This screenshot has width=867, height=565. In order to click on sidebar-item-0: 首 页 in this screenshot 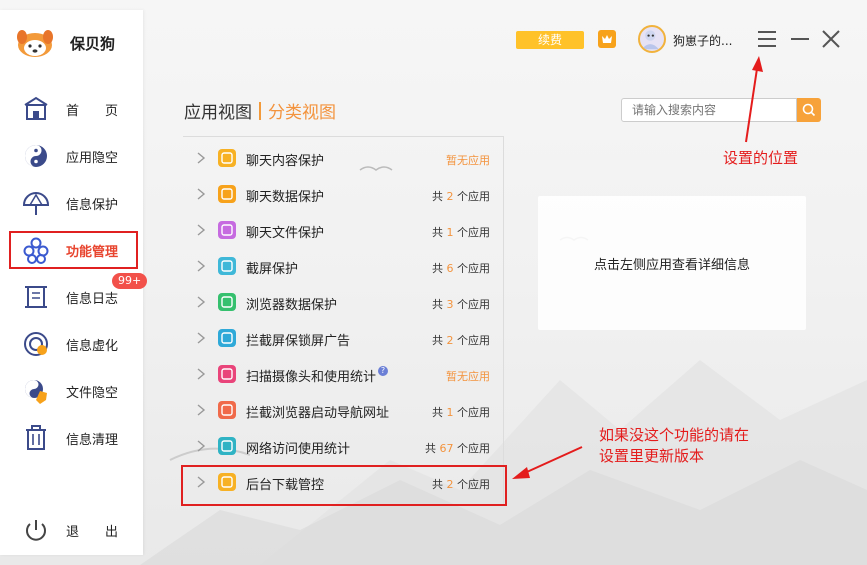, I will do `click(71, 109)`.